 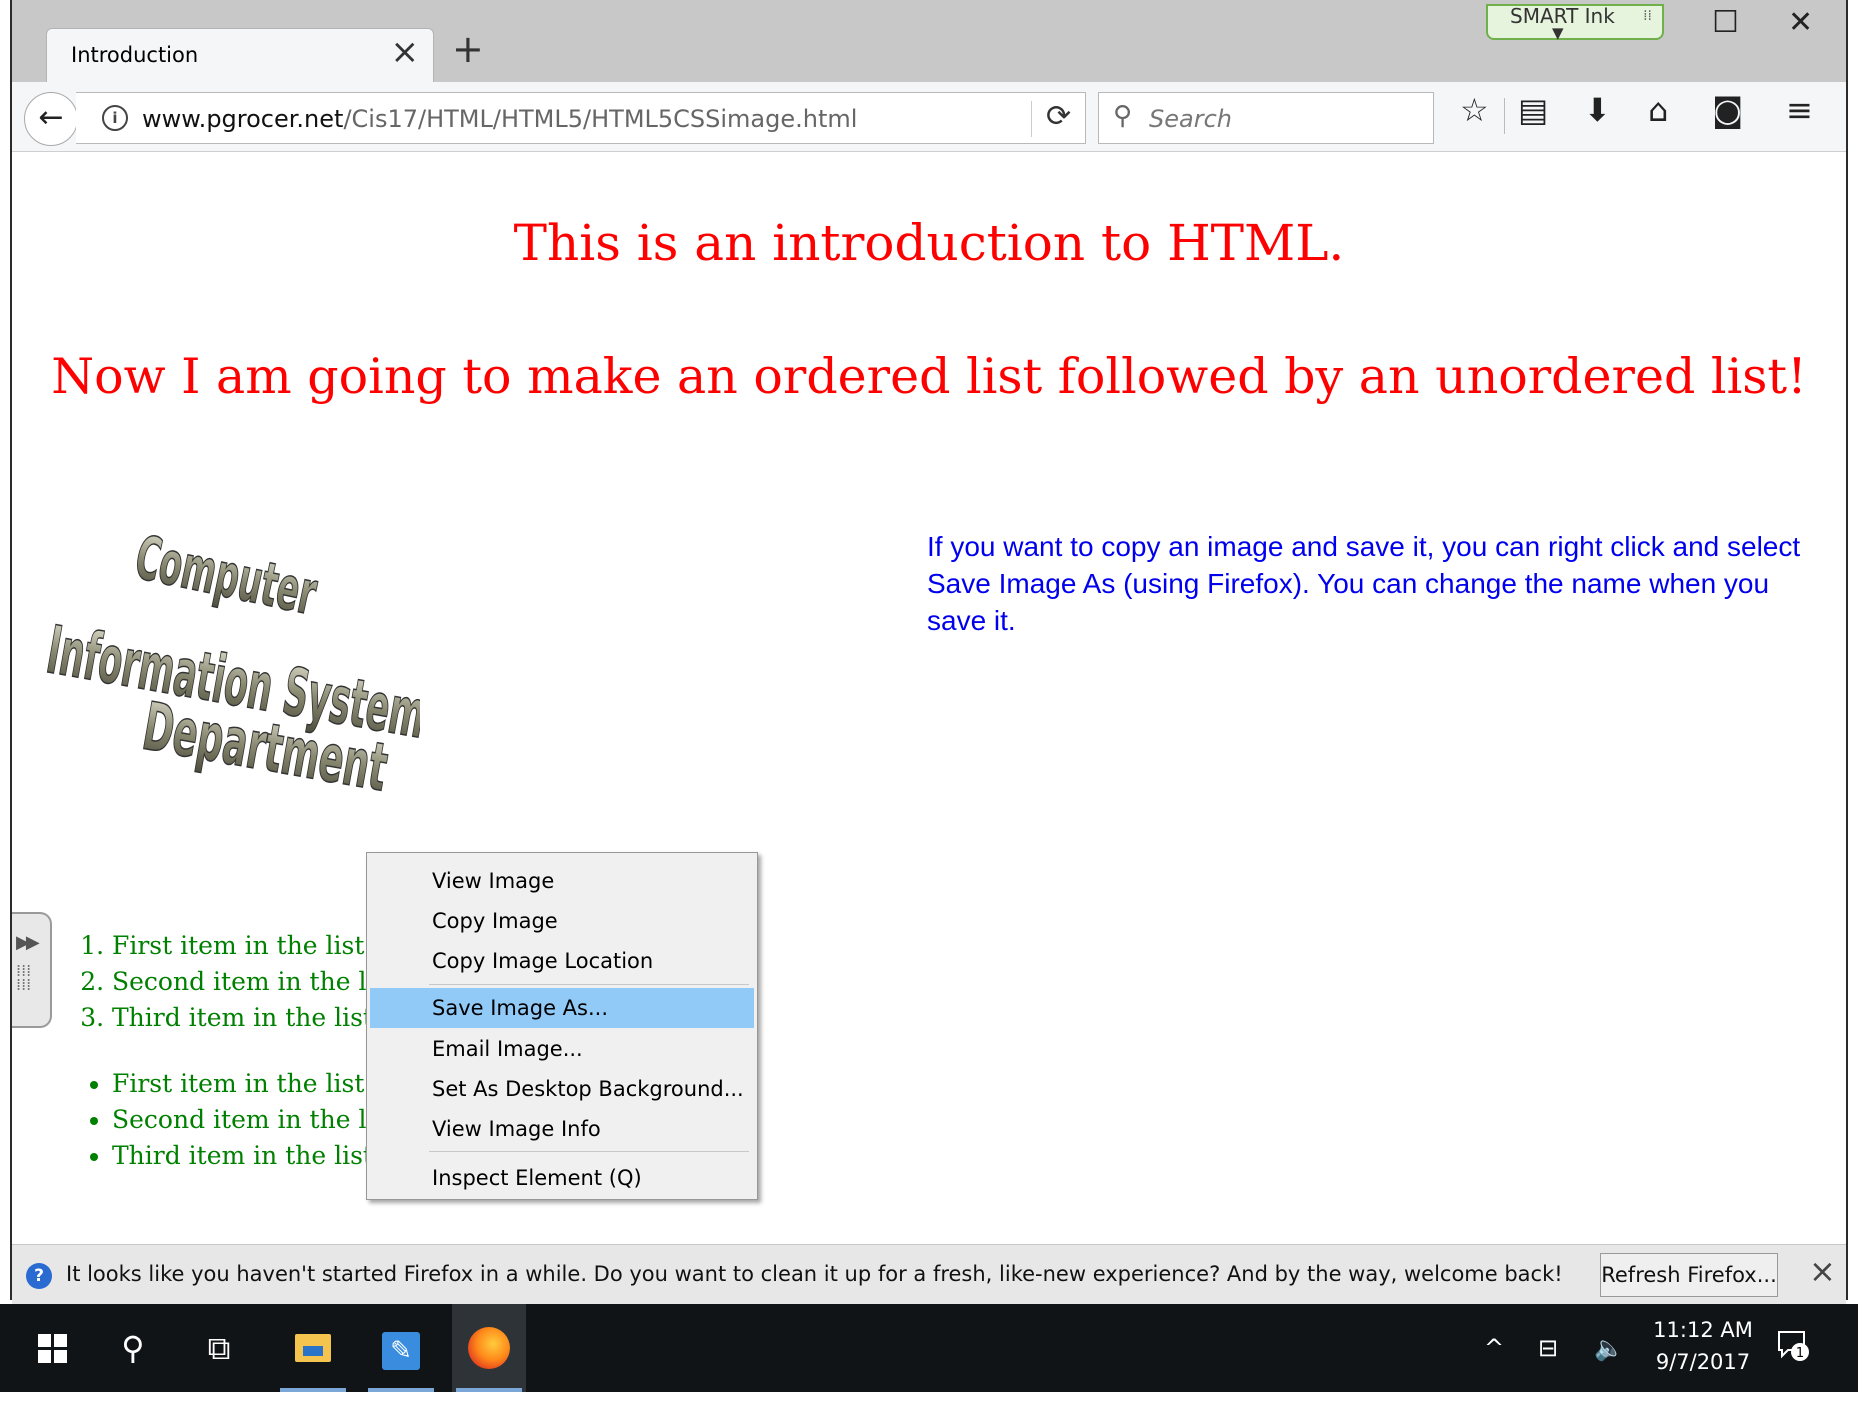 I want to click on menu-item-view-image: View Image, so click(x=562, y=881).